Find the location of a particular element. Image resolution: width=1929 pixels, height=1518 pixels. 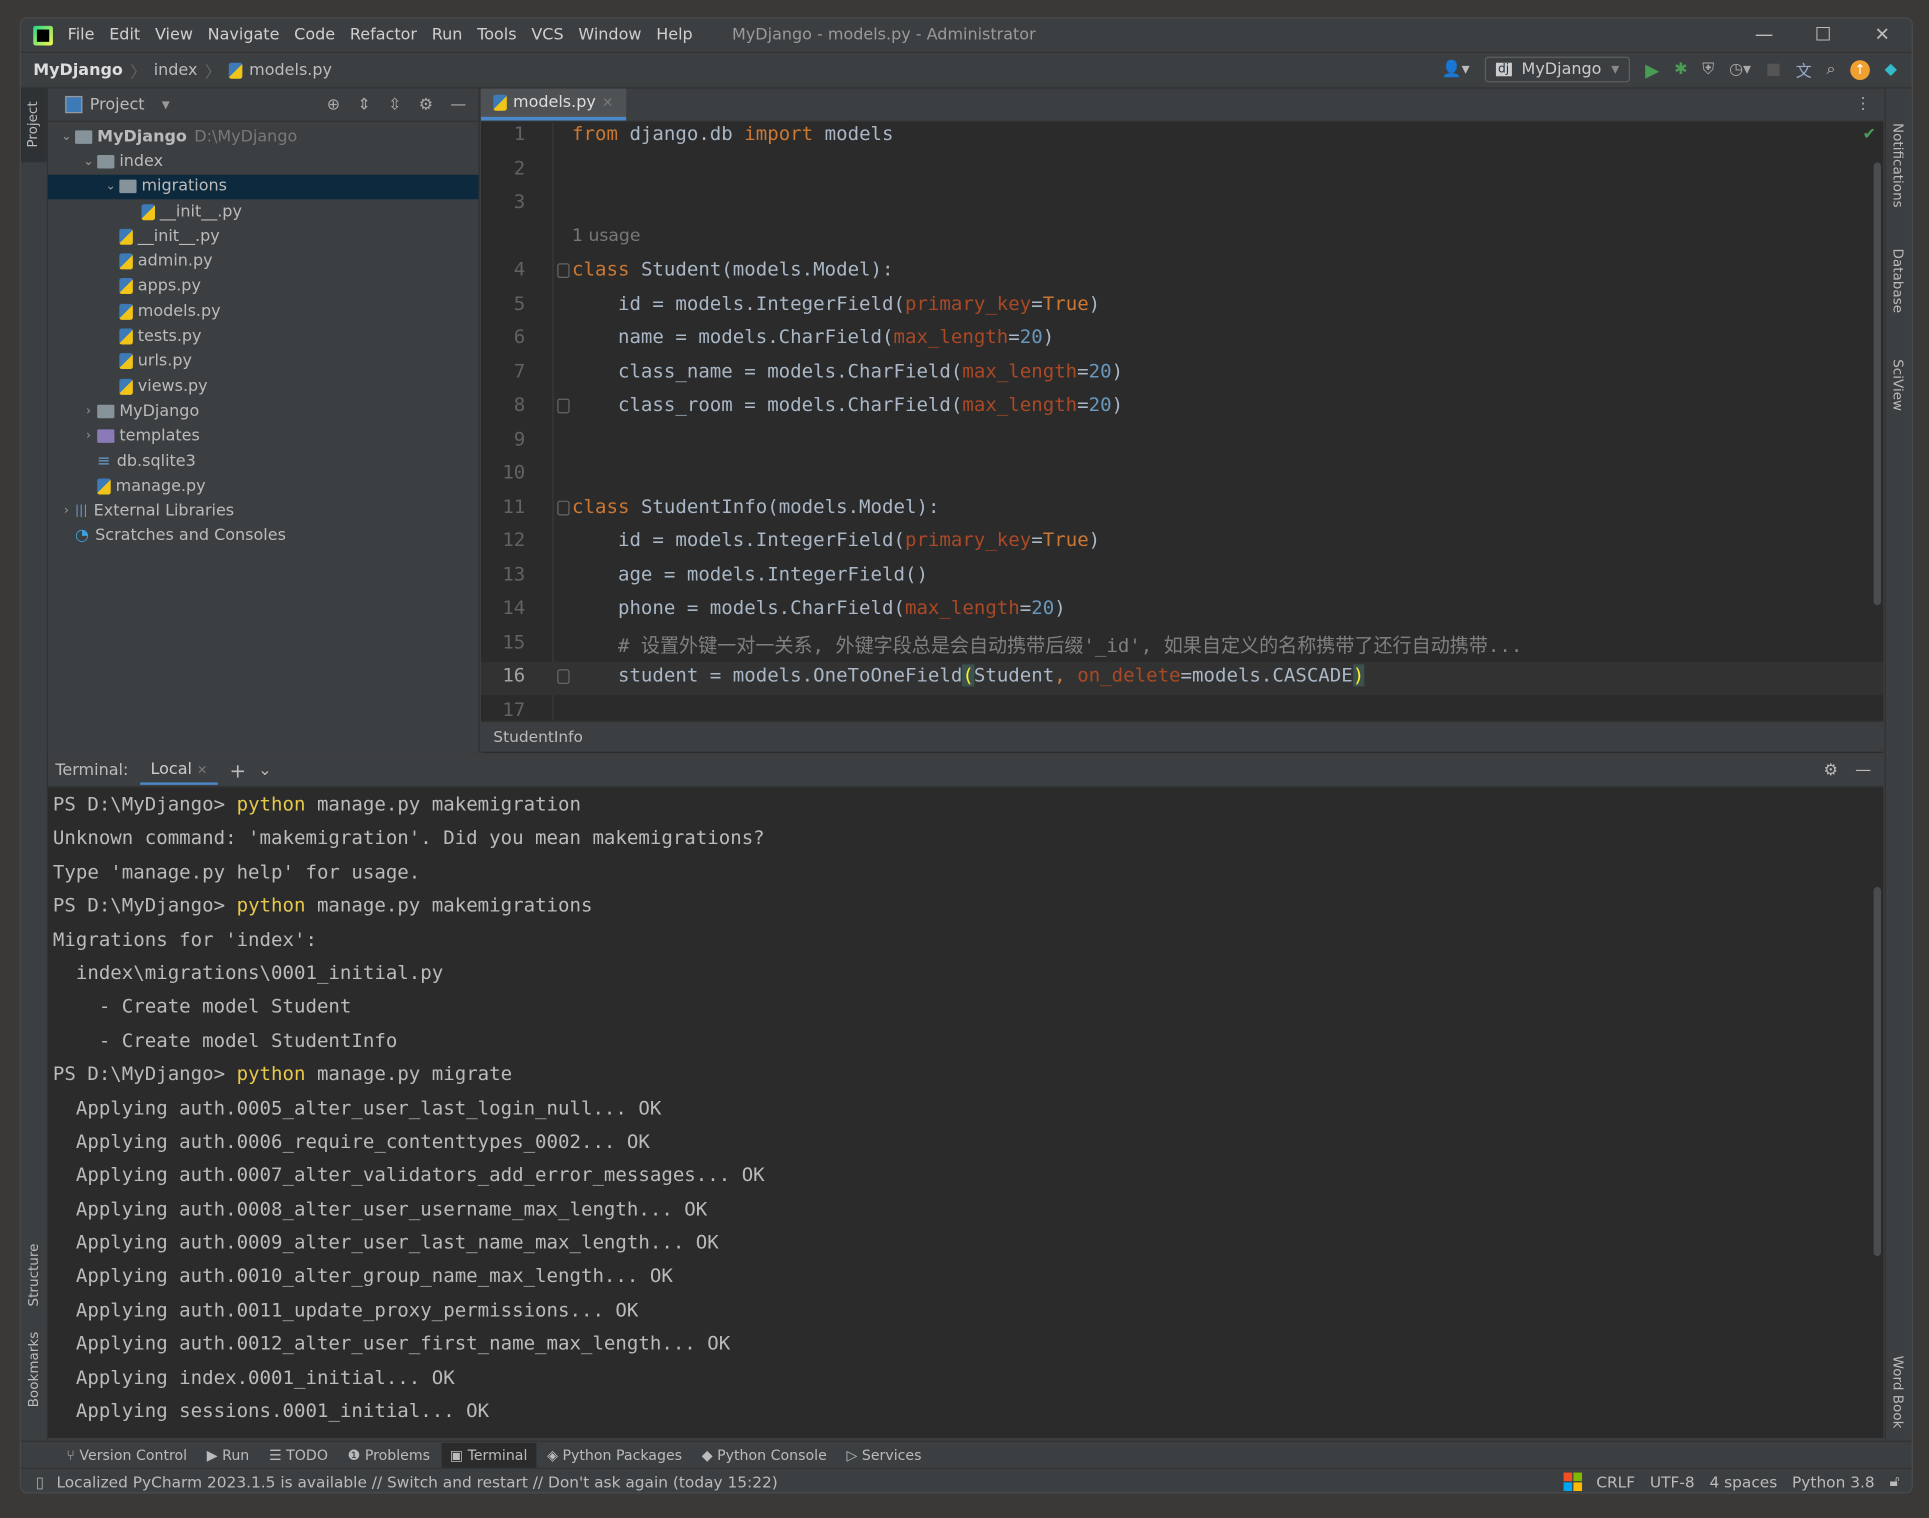

menu-run: Run is located at coordinates (447, 35).